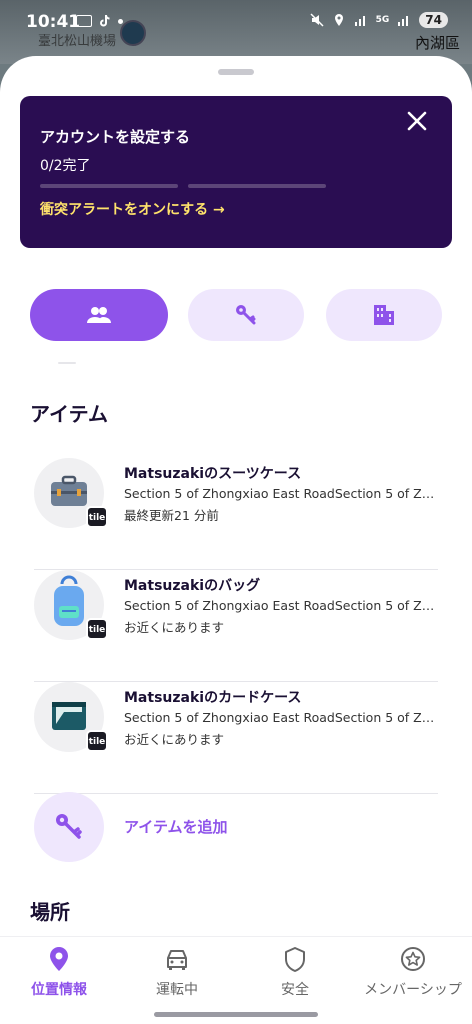 The width and height of the screenshot is (472, 1024). I want to click on setup-title: アカウントを設定する, so click(115, 137).